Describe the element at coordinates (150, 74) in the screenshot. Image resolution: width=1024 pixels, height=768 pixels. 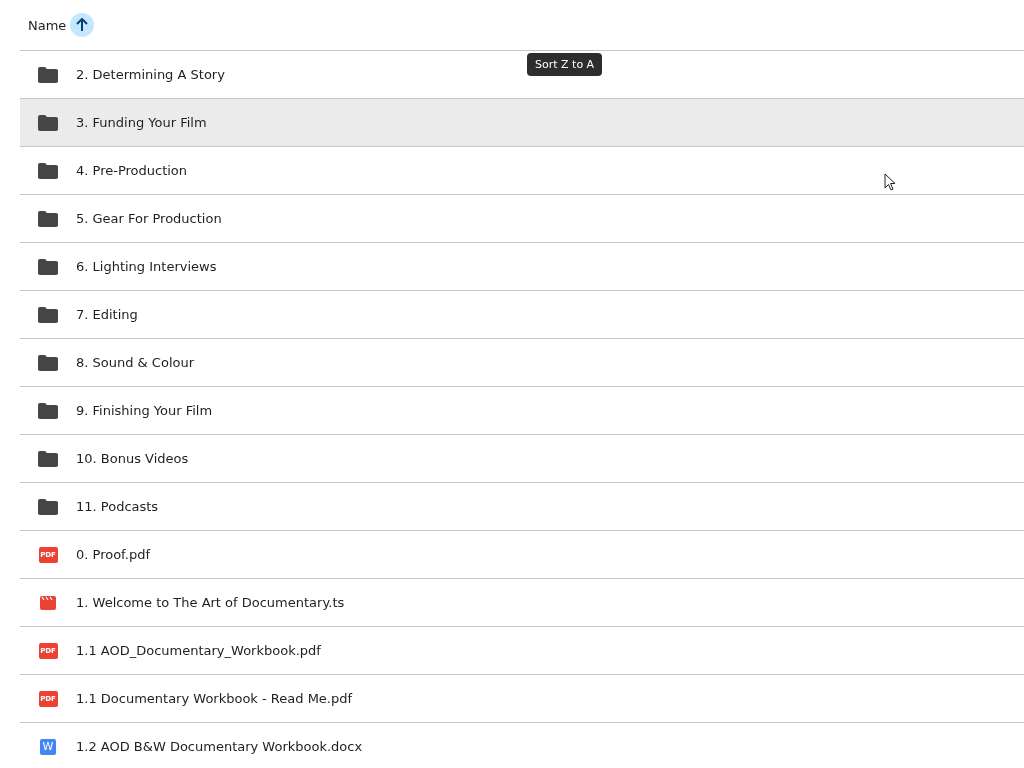
I see `file-name: 2. Determining A Story` at that location.